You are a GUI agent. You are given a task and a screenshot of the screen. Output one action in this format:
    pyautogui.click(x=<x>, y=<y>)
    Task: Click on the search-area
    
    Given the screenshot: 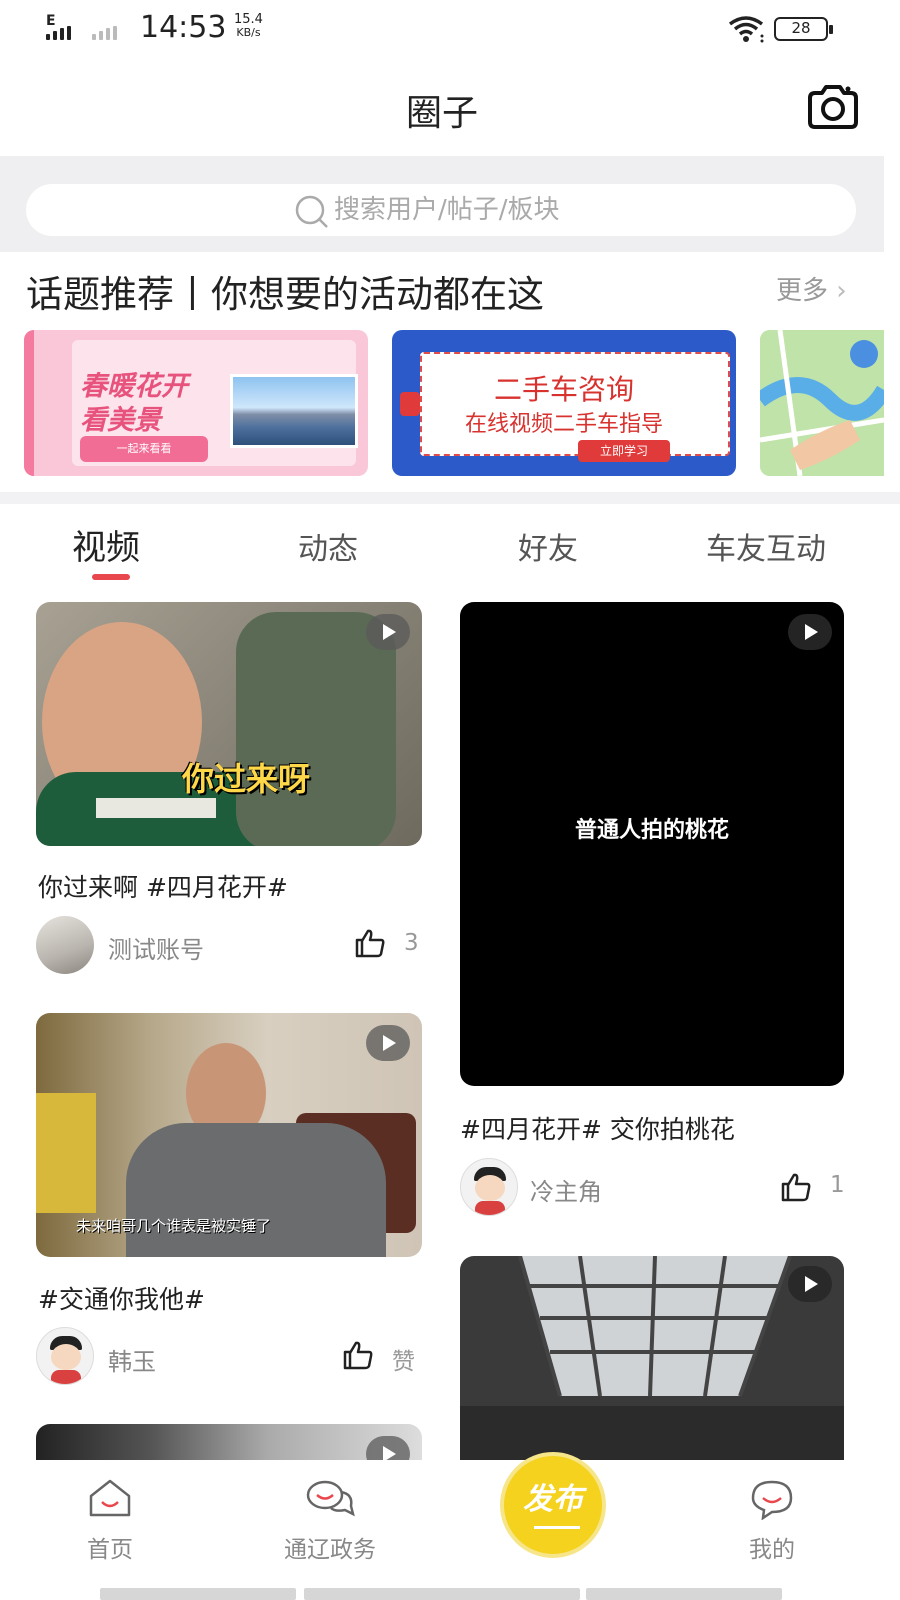 What is the action you would take?
    pyautogui.click(x=442, y=204)
    